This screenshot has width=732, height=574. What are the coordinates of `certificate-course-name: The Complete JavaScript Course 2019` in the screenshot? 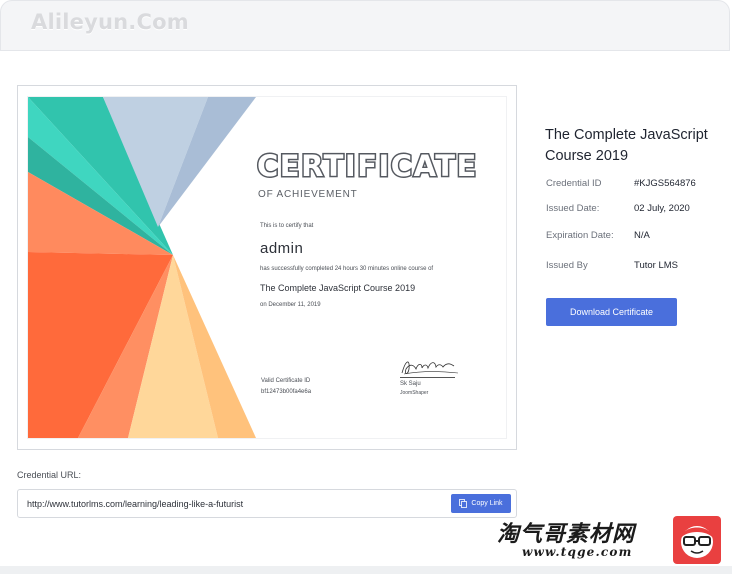 It's located at (338, 288).